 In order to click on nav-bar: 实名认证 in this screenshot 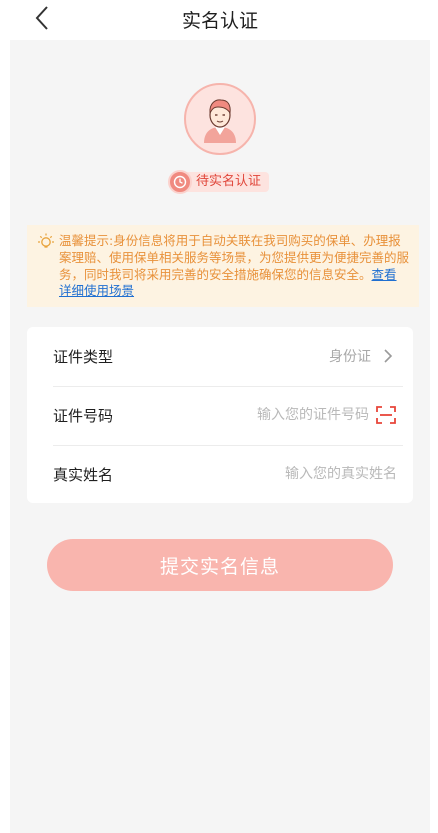, I will do `click(220, 20)`.